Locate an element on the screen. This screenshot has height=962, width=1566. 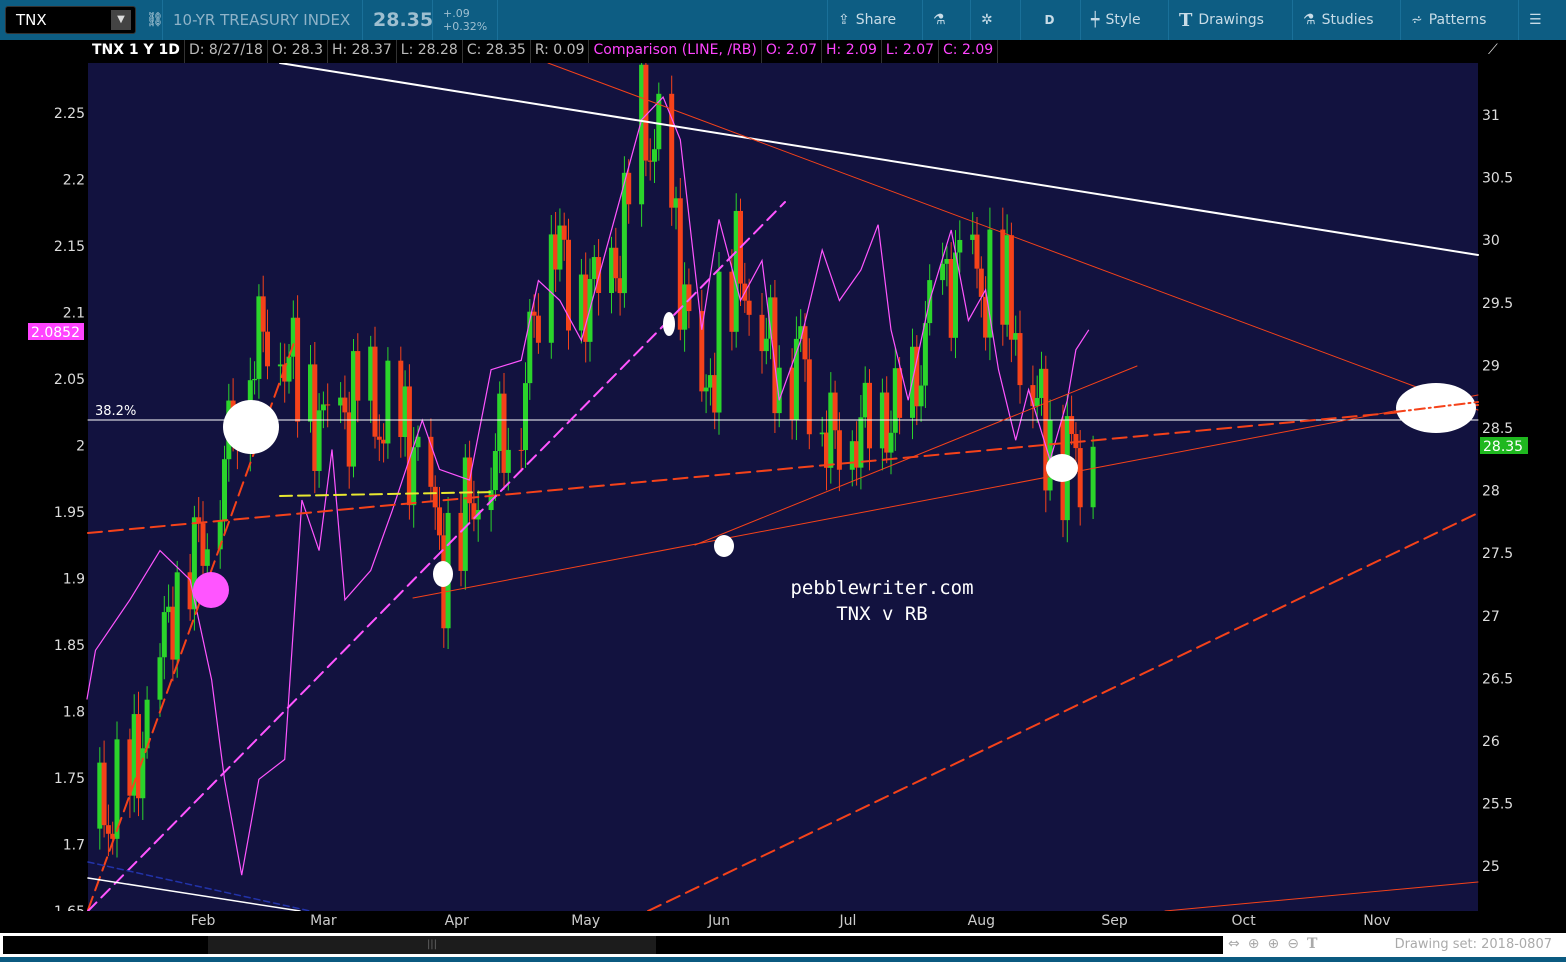
fit-study-icon: ⟋ is located at coordinates (1493, 50).